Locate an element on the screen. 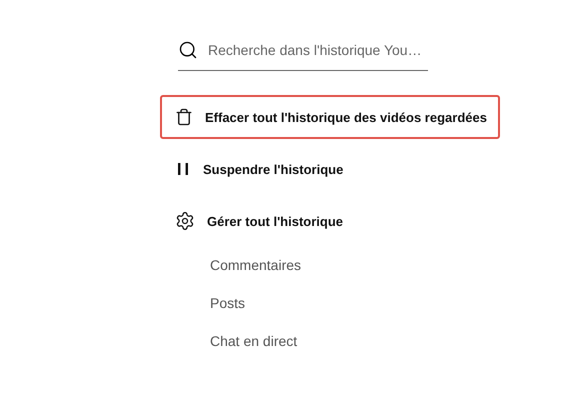  settings-icon is located at coordinates (185, 221).